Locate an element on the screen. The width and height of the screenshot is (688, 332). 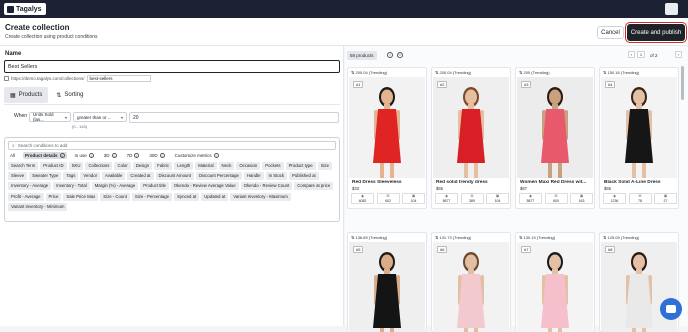
condition-chip: Design is located at coordinates (142, 166).